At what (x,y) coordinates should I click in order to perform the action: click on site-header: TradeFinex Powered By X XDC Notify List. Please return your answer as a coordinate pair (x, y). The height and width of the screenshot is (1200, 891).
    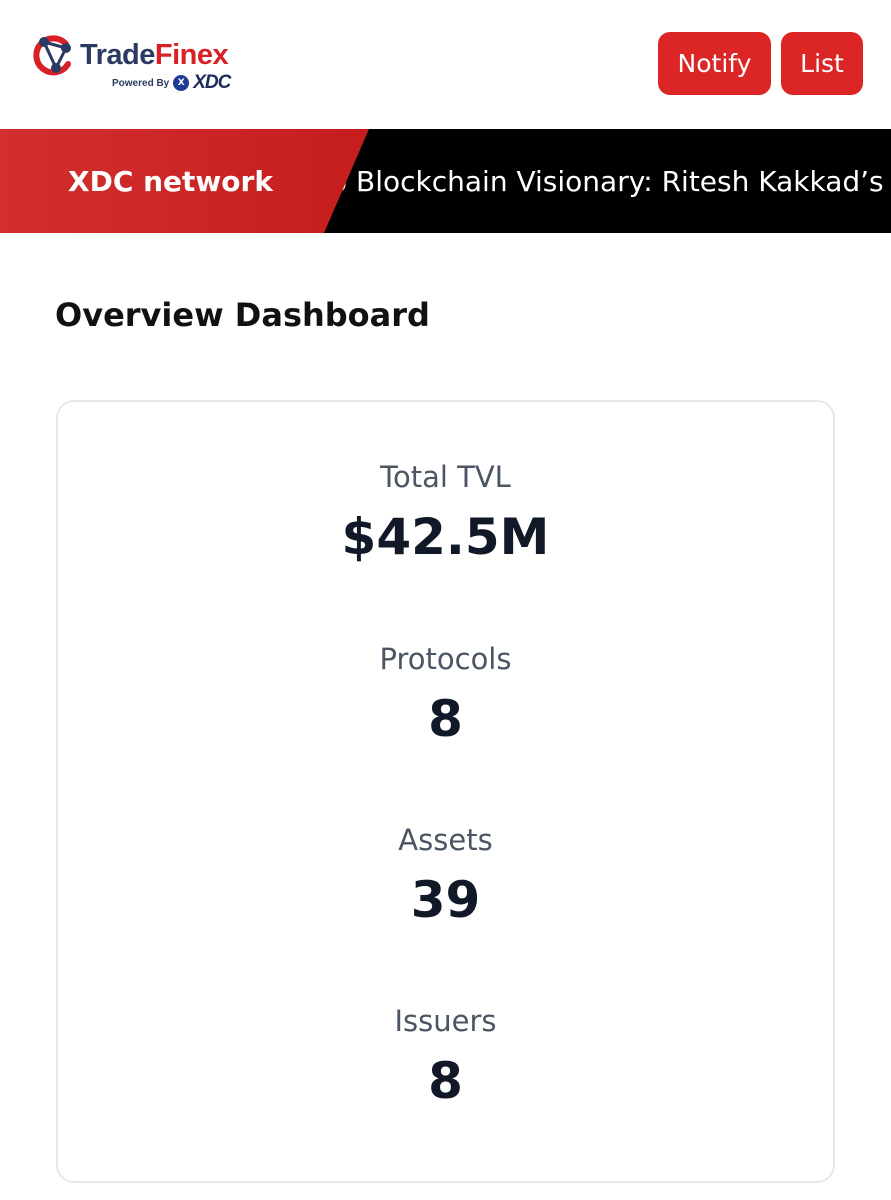
    Looking at the image, I should click on (445, 64).